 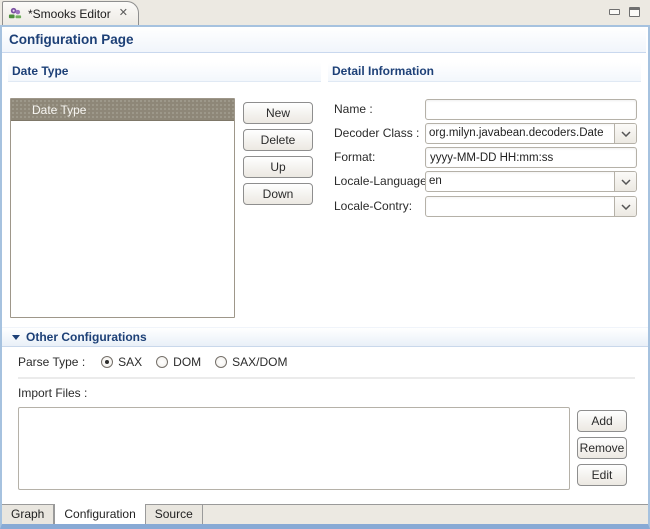 I want to click on format-label: Format:, so click(x=355, y=157).